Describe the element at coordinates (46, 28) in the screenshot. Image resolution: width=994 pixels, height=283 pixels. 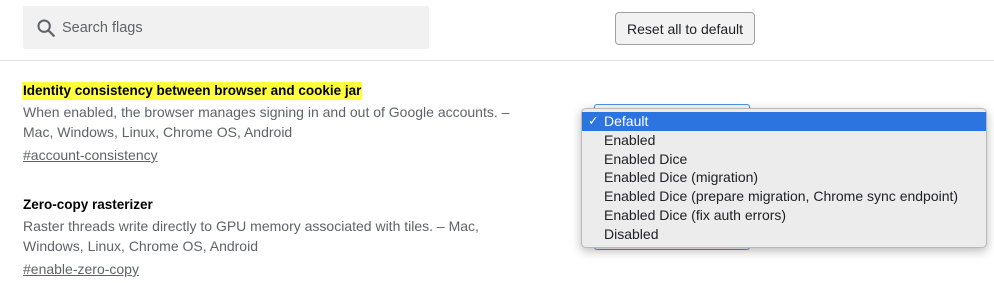
I see `search-icon` at that location.